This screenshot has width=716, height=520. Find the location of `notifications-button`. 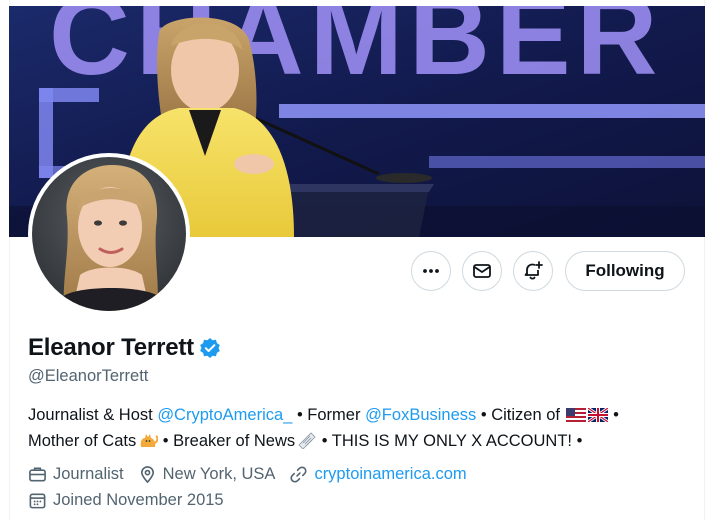

notifications-button is located at coordinates (533, 271).